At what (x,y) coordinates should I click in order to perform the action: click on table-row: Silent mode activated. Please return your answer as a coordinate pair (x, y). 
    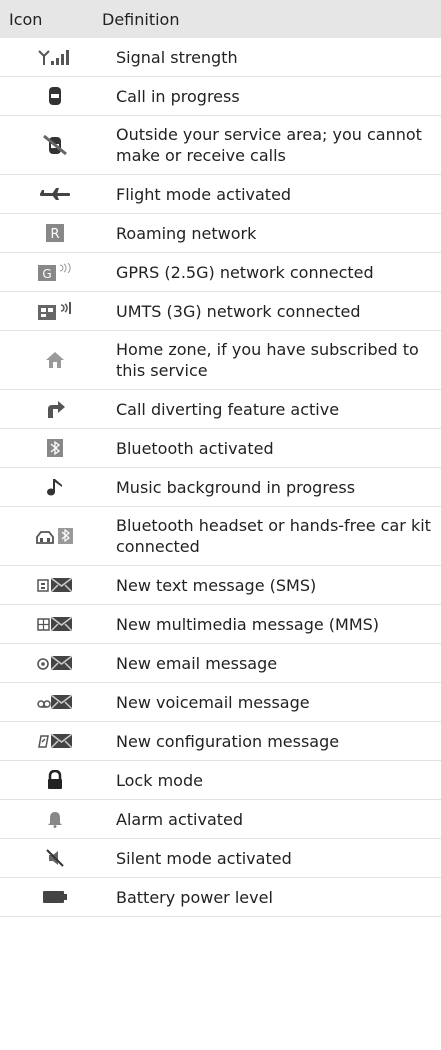
    Looking at the image, I should click on (220, 858).